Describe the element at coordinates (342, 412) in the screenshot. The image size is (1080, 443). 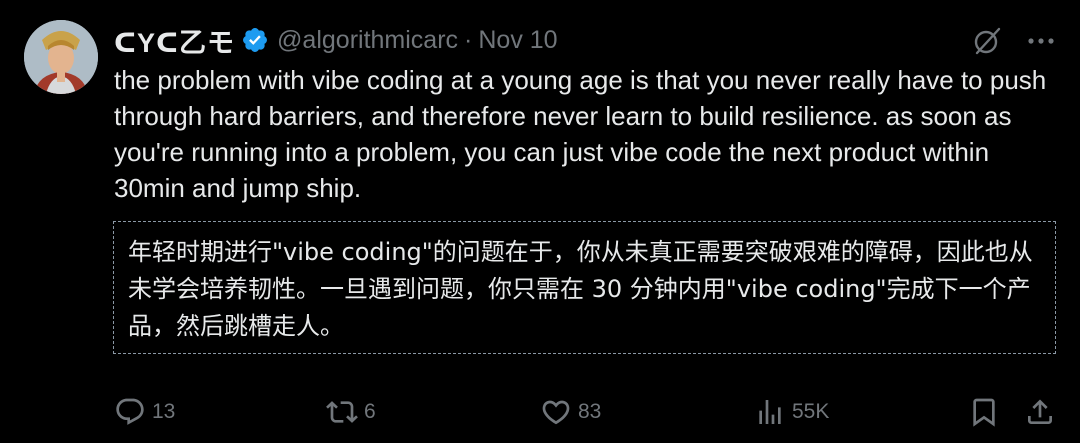
I see `repost-icon` at that location.